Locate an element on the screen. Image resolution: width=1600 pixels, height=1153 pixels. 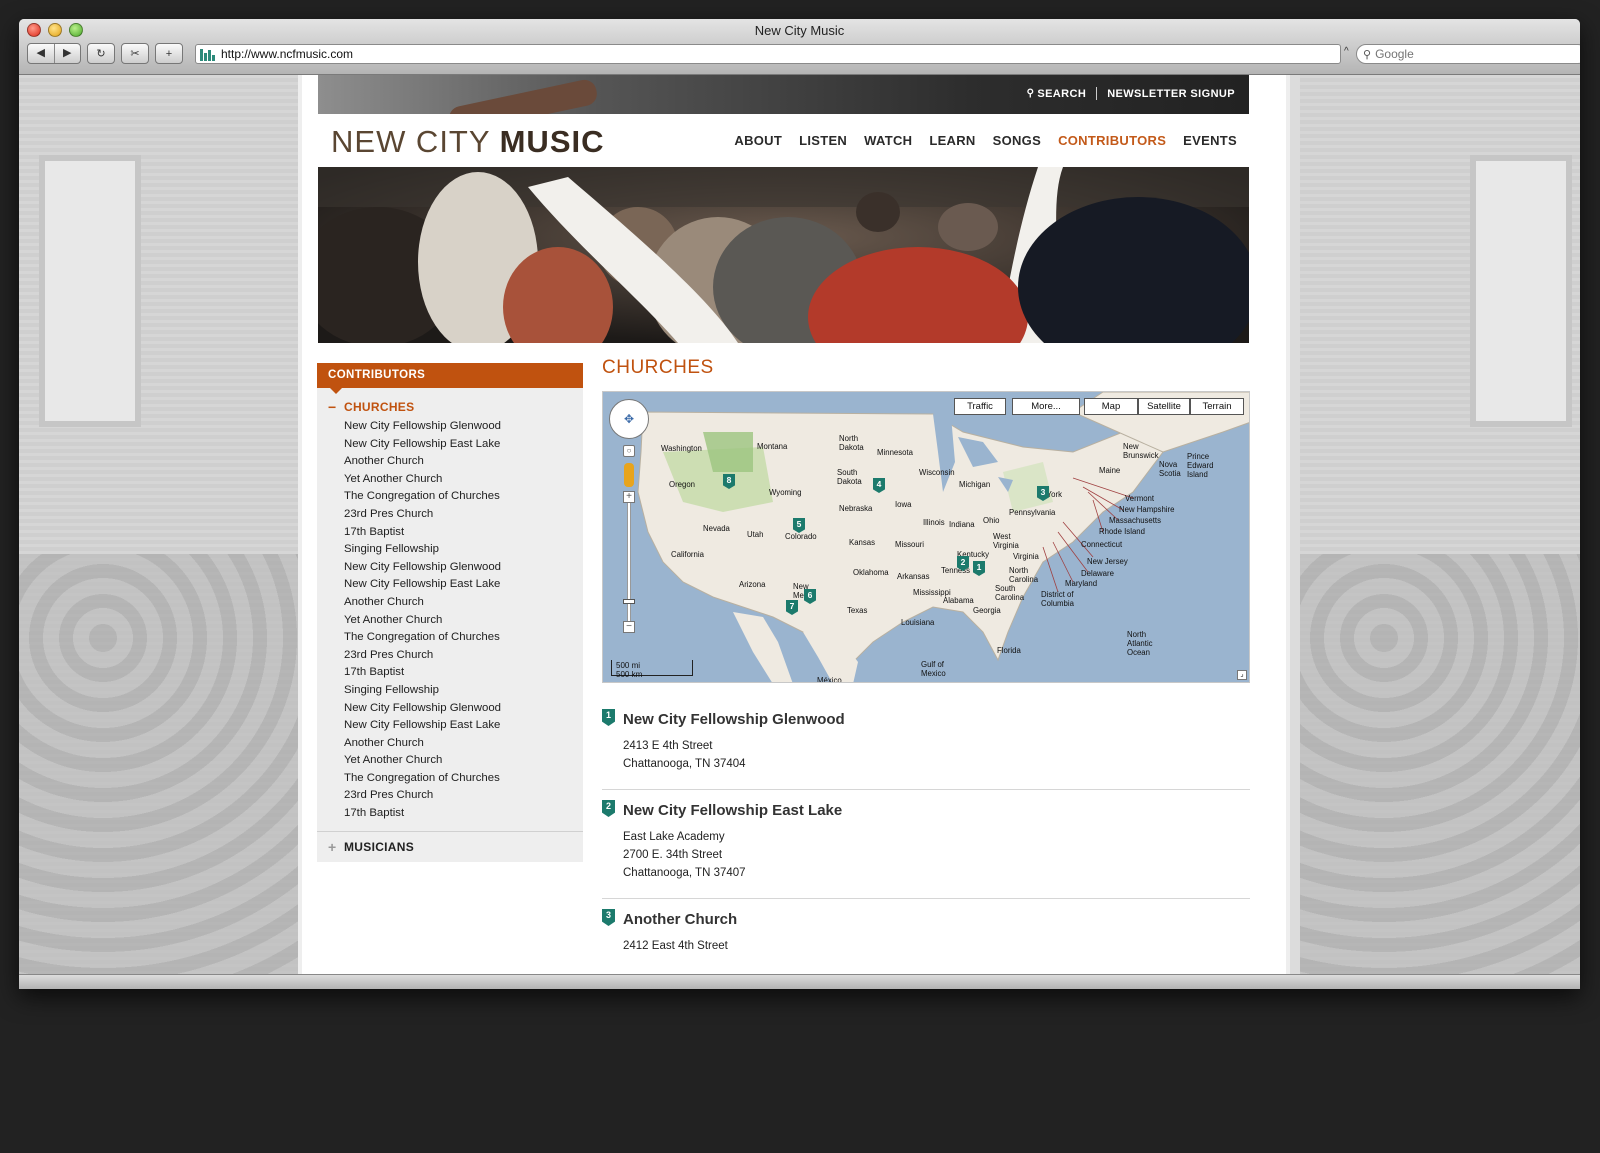
sidebar-category-musicians: + MUSICIANS is located at coordinates (450, 847).